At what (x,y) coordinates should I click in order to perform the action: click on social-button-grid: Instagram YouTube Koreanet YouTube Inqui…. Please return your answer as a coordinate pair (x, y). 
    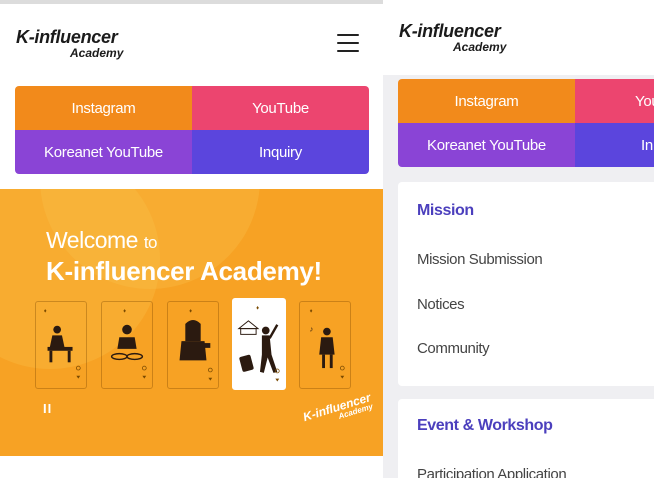
    Looking at the image, I should click on (192, 130).